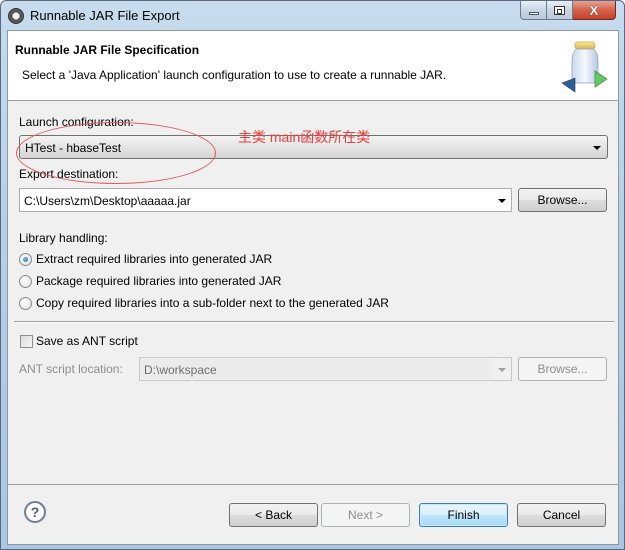  I want to click on eclipse-gear-icon, so click(16, 16).